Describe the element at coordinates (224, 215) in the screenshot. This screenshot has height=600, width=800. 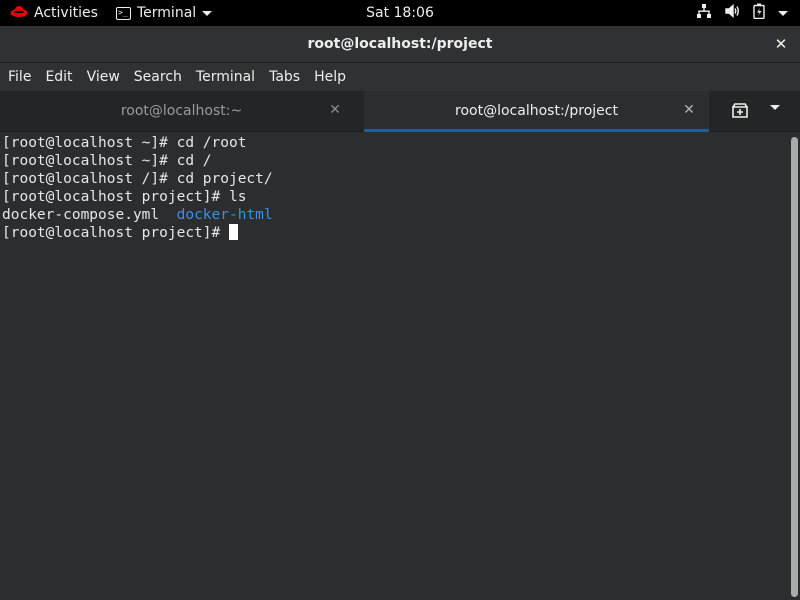
I see `directory-entry: docker-html` at that location.